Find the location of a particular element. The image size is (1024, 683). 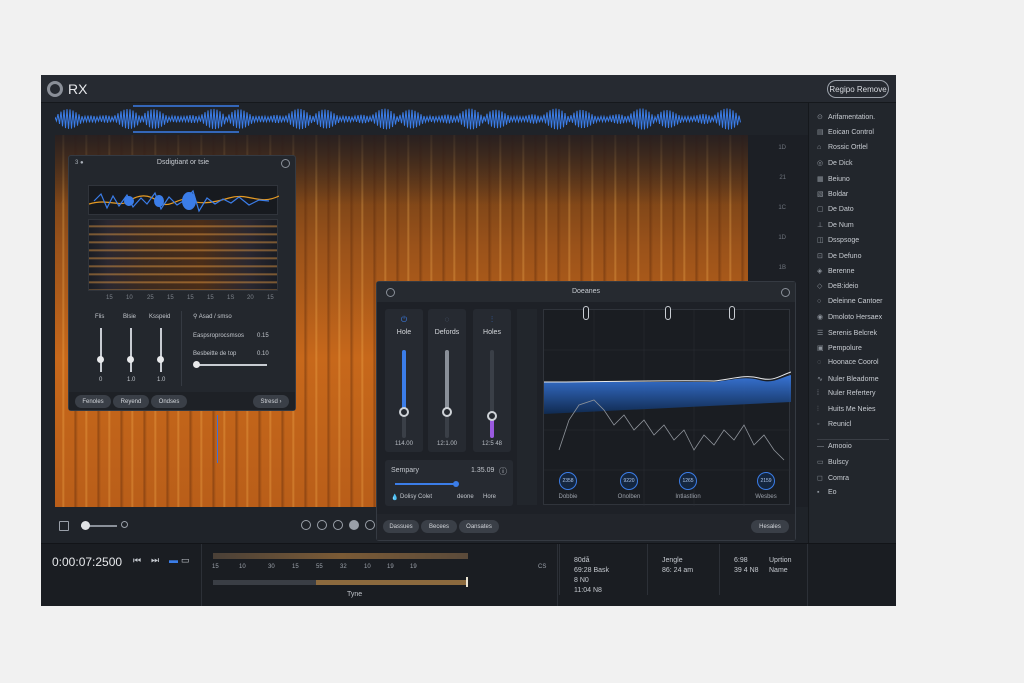

footer-button: Reyend is located at coordinates (131, 401).